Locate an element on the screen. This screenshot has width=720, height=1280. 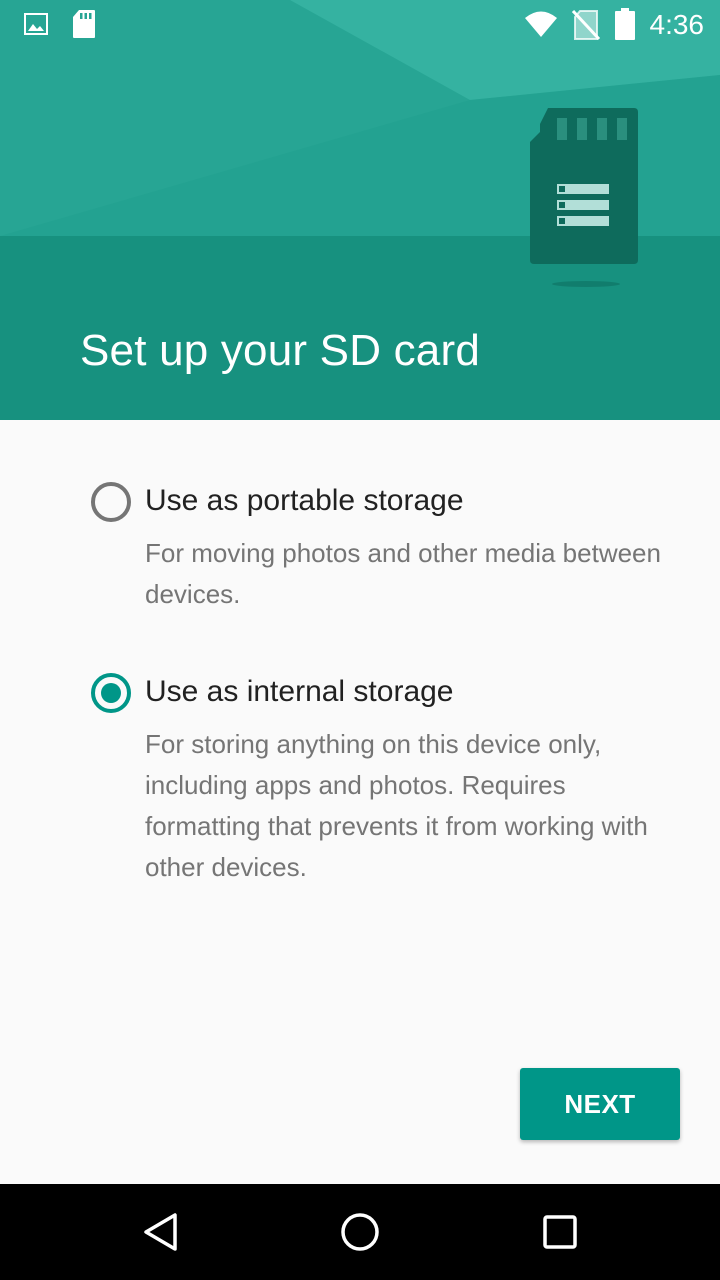
sd-card-icon is located at coordinates (84, 24).